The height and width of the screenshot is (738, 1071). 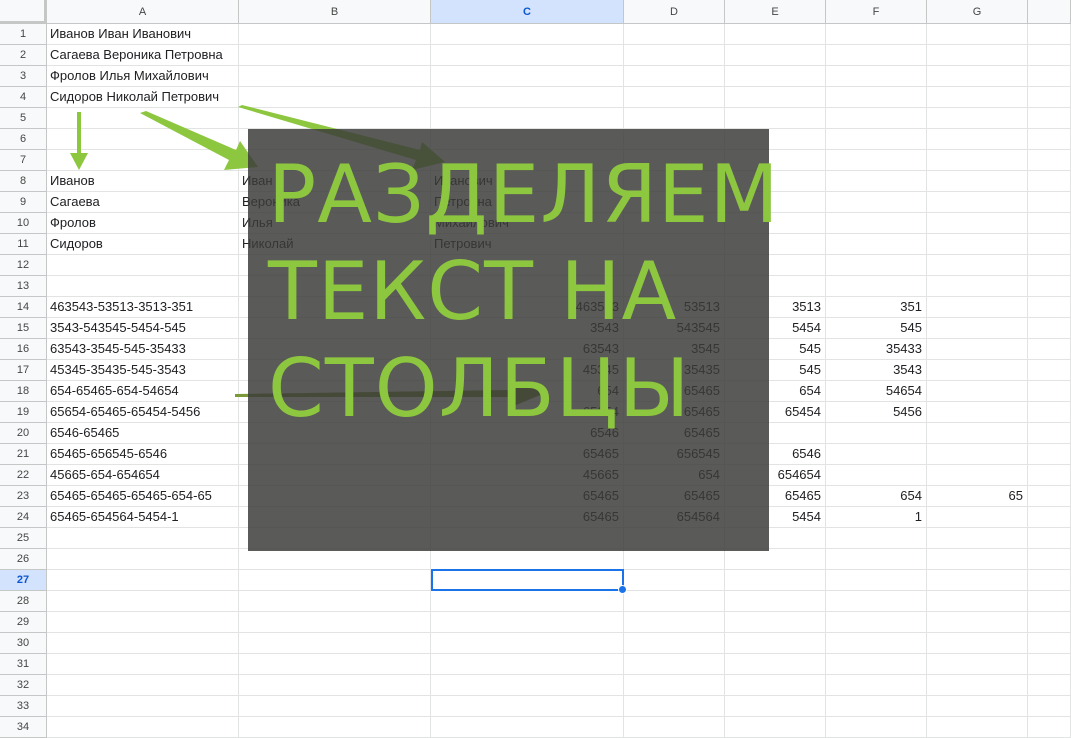 What do you see at coordinates (1049, 517) in the screenshot?
I see `cell-h24` at bounding box center [1049, 517].